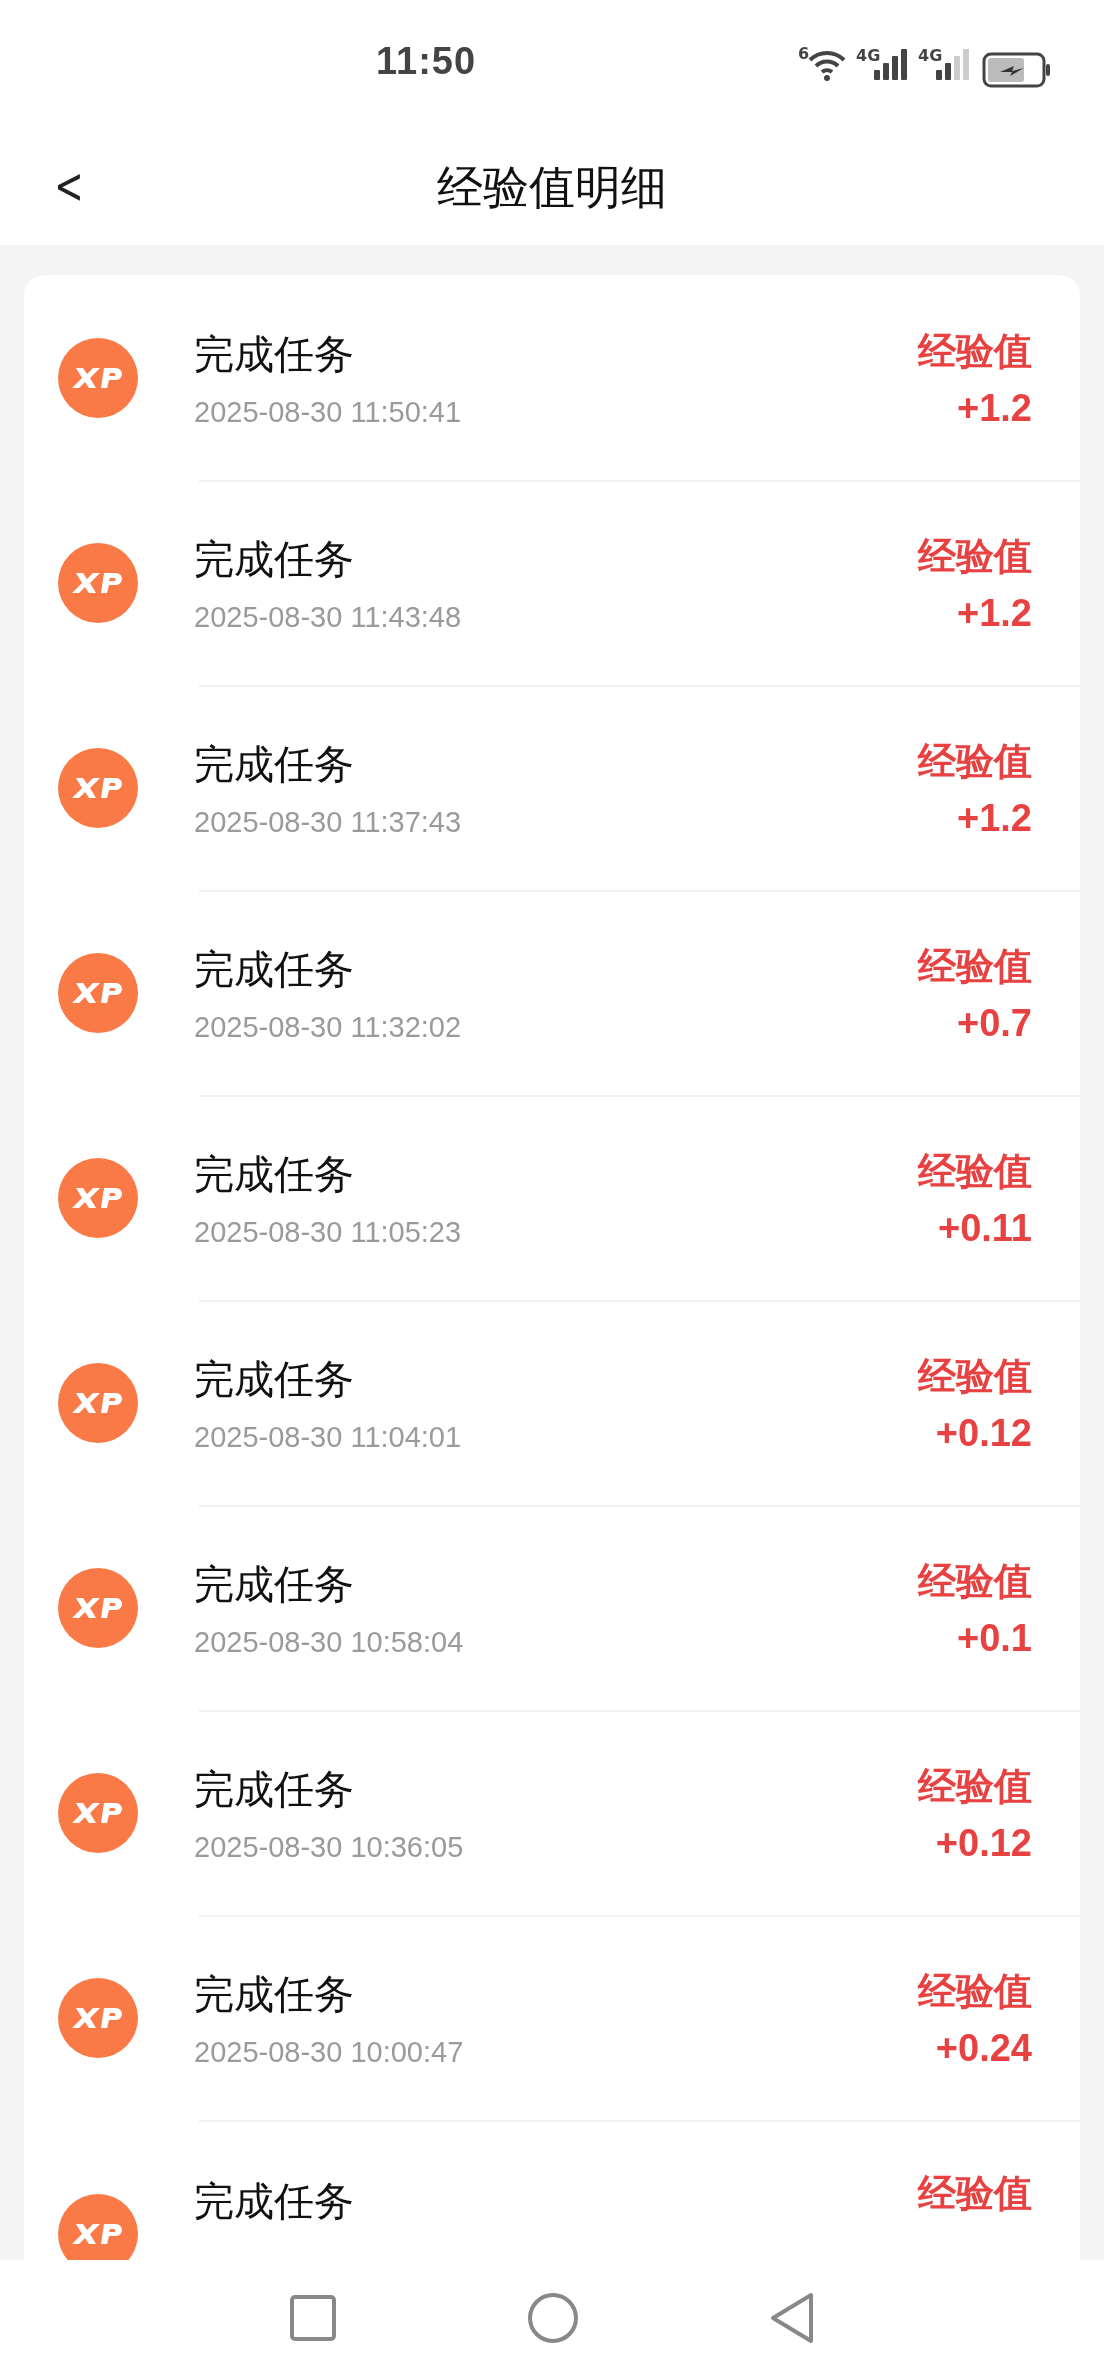 This screenshot has width=1104, height=2376. What do you see at coordinates (329, 1847) in the screenshot?
I see `record-time: 2025-08-30 10:36:05` at bounding box center [329, 1847].